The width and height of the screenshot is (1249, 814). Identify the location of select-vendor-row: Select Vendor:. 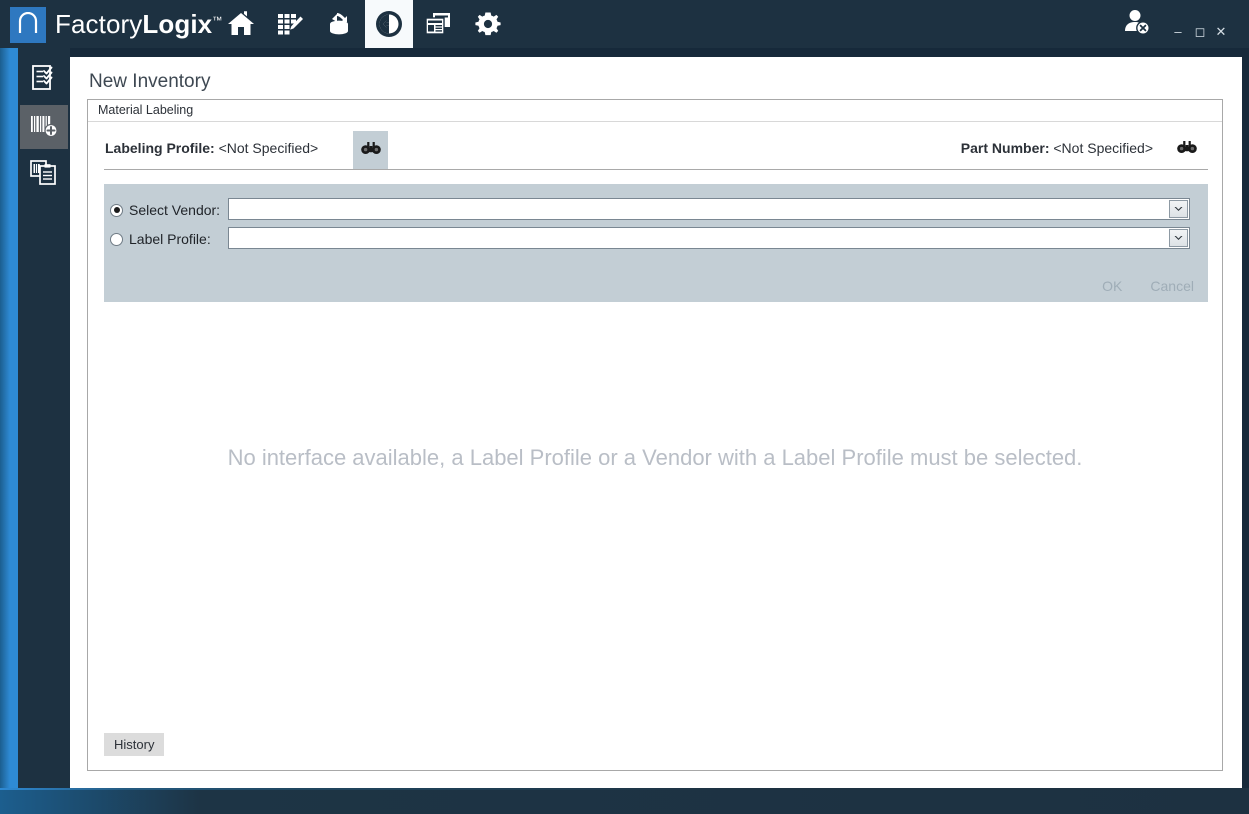
(165, 210).